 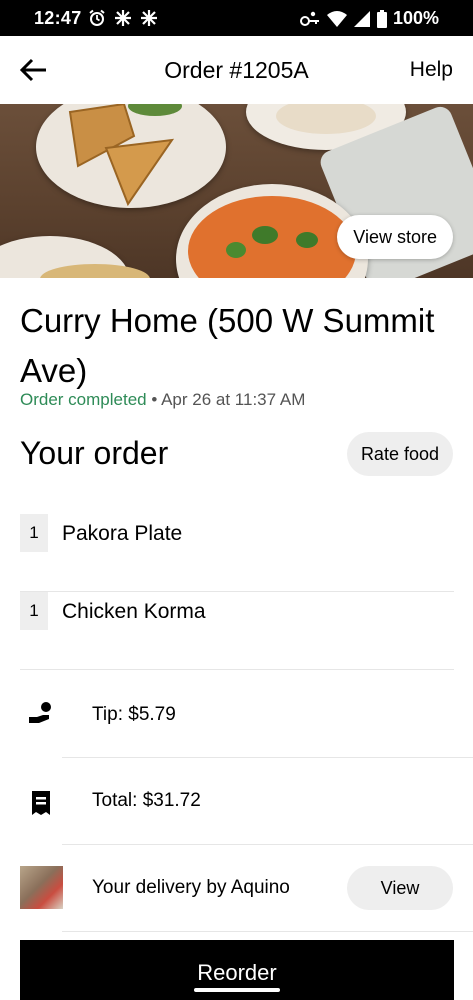 I want to click on order-status-line: Order completed • Apr 26 at 11:37 AM, so click(x=162, y=400).